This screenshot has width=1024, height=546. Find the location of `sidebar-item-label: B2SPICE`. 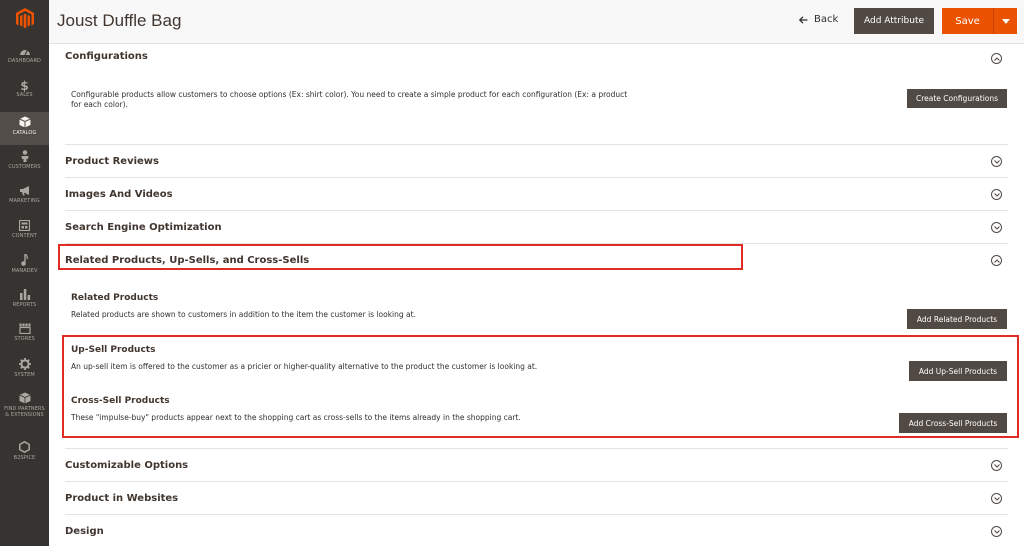

sidebar-item-label: B2SPICE is located at coordinates (24, 458).